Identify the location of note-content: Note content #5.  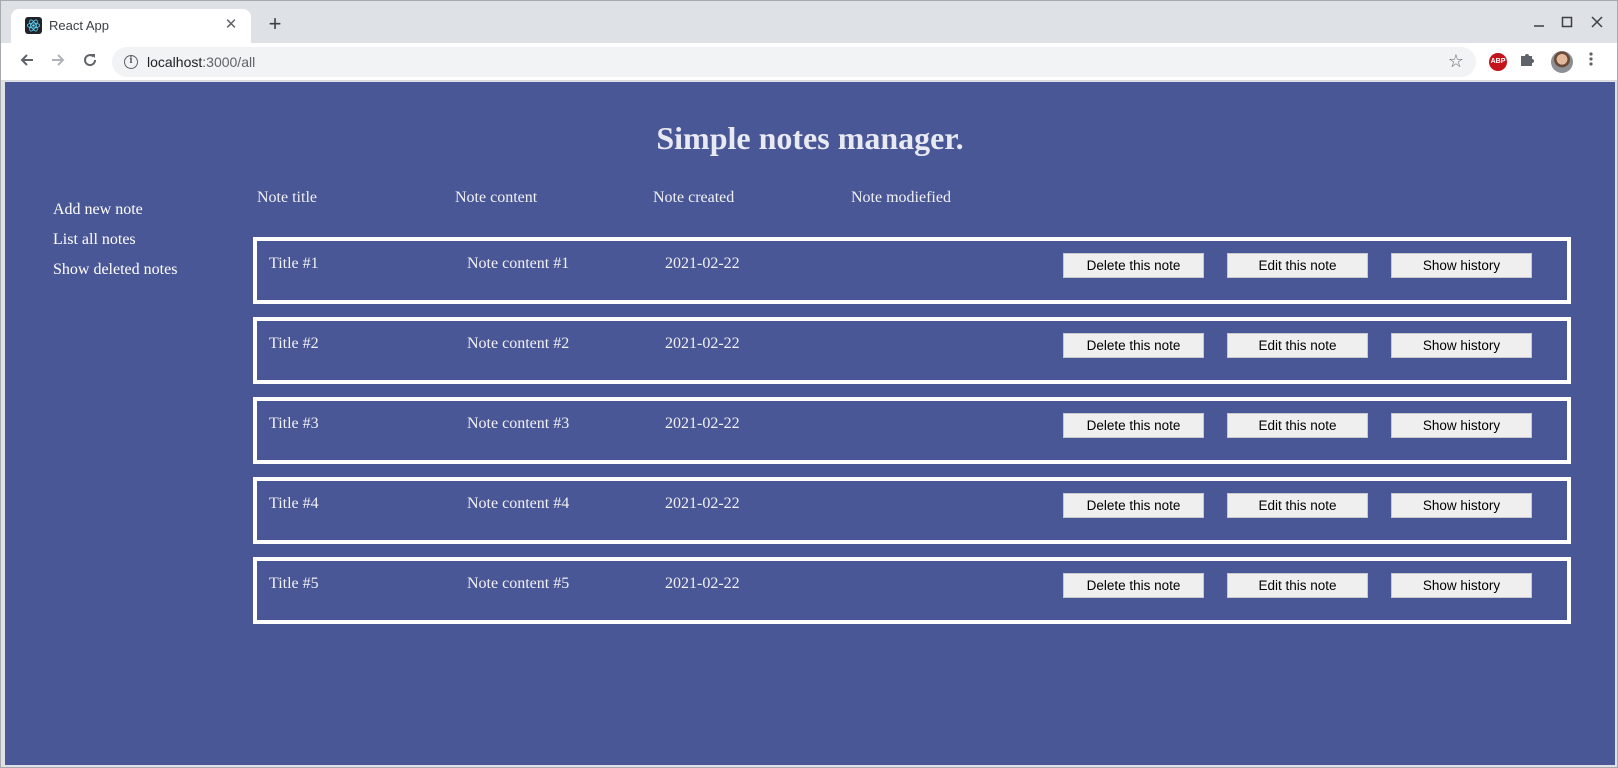
(518, 583).